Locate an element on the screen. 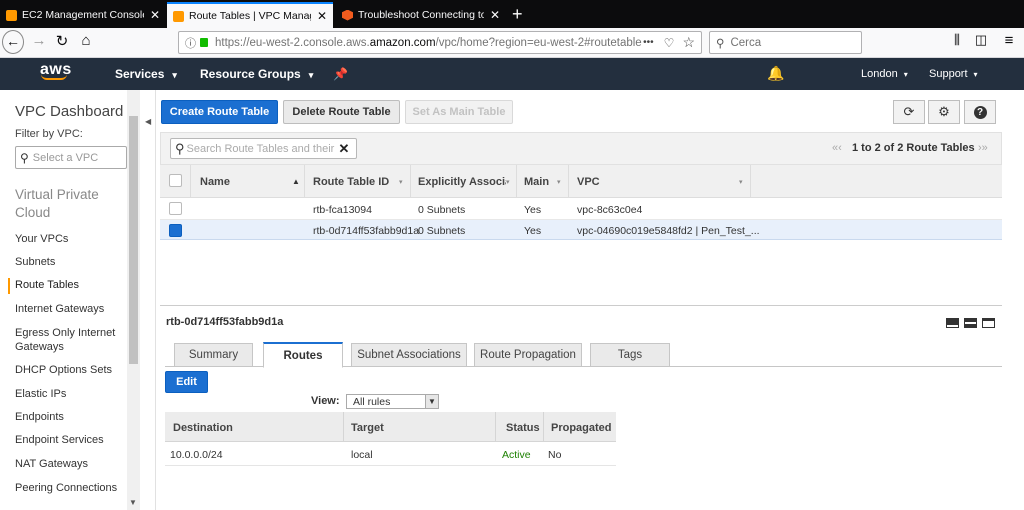 The width and height of the screenshot is (1024, 510). sidebar-item-route-tables: Route Tables is located at coordinates (47, 285).